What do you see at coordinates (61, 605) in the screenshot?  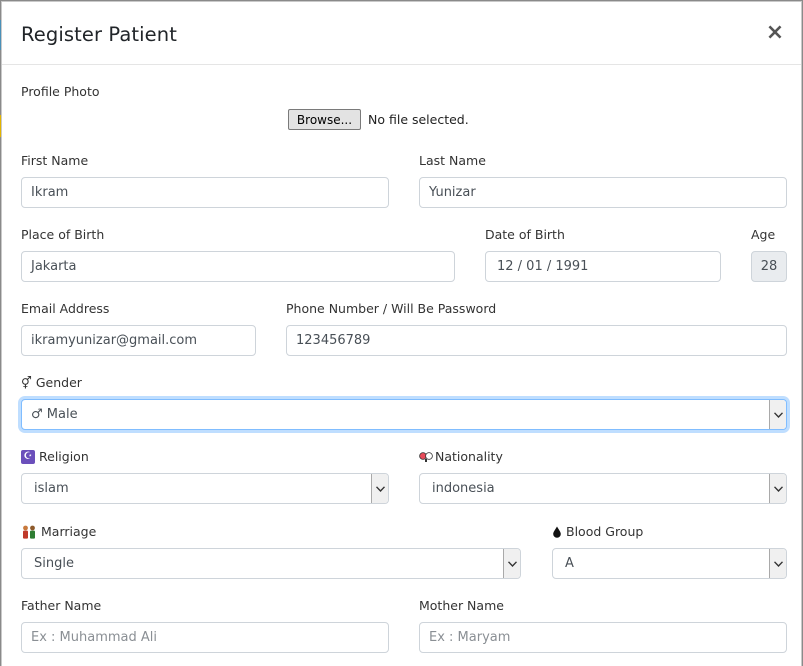 I see `father-name-label: Father Name` at bounding box center [61, 605].